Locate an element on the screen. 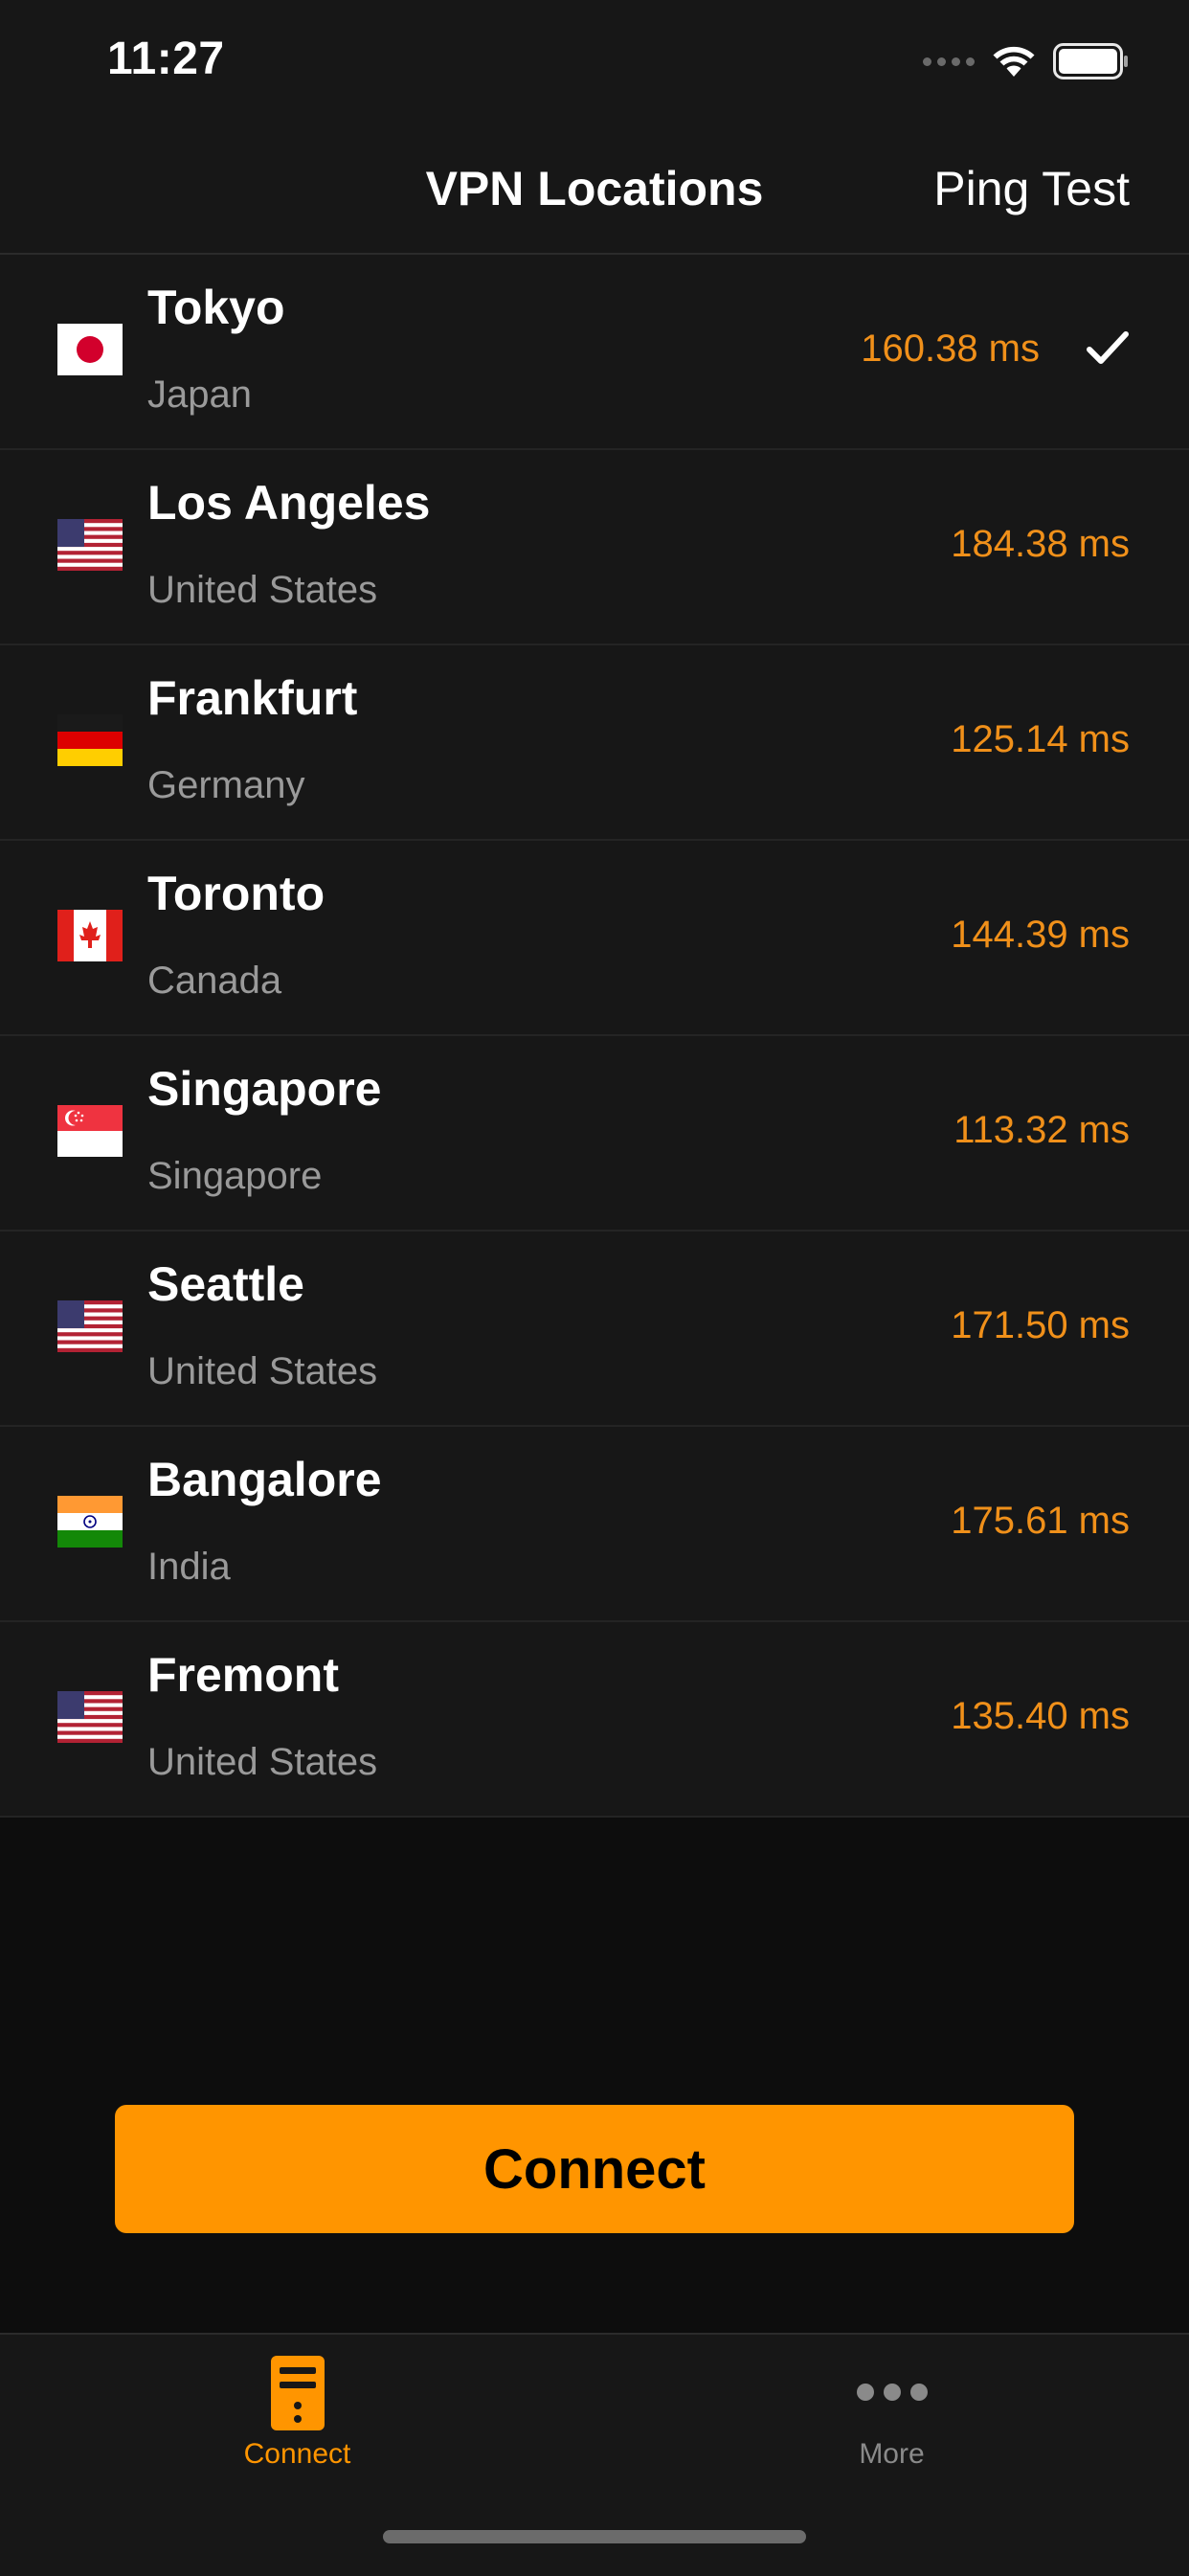 This screenshot has height=2576, width=1189. location-ping: 113.32 ms is located at coordinates (1041, 1130).